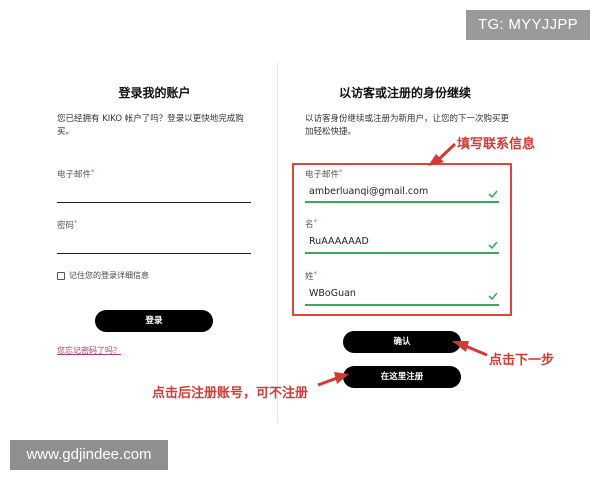 The width and height of the screenshot is (600, 480). Describe the element at coordinates (154, 321) in the screenshot. I see `login-button: 登录` at that location.